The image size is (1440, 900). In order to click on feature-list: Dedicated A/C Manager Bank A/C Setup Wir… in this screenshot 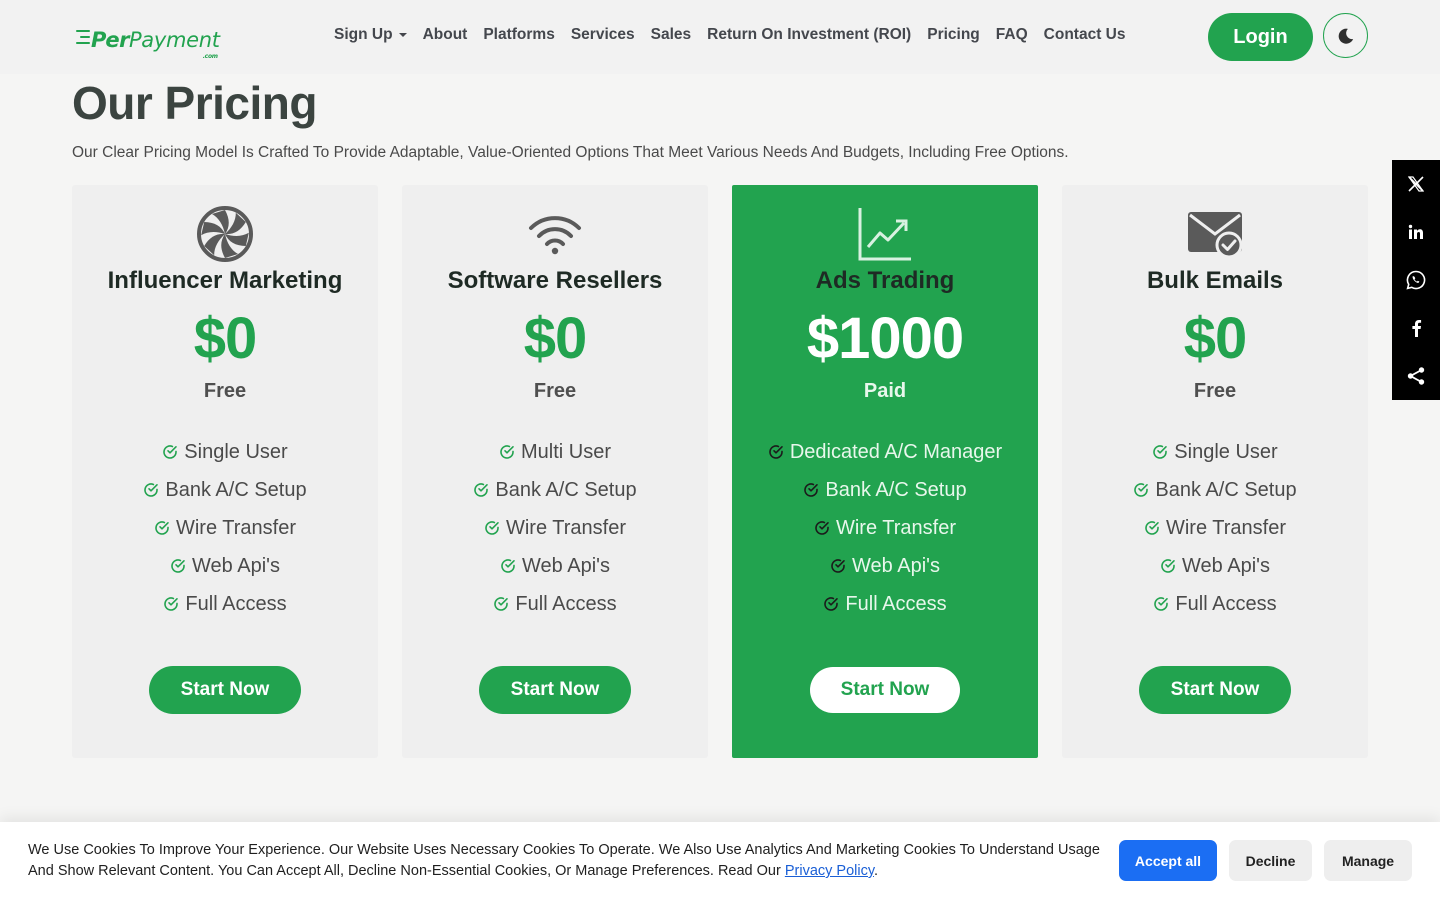, I will do `click(885, 528)`.